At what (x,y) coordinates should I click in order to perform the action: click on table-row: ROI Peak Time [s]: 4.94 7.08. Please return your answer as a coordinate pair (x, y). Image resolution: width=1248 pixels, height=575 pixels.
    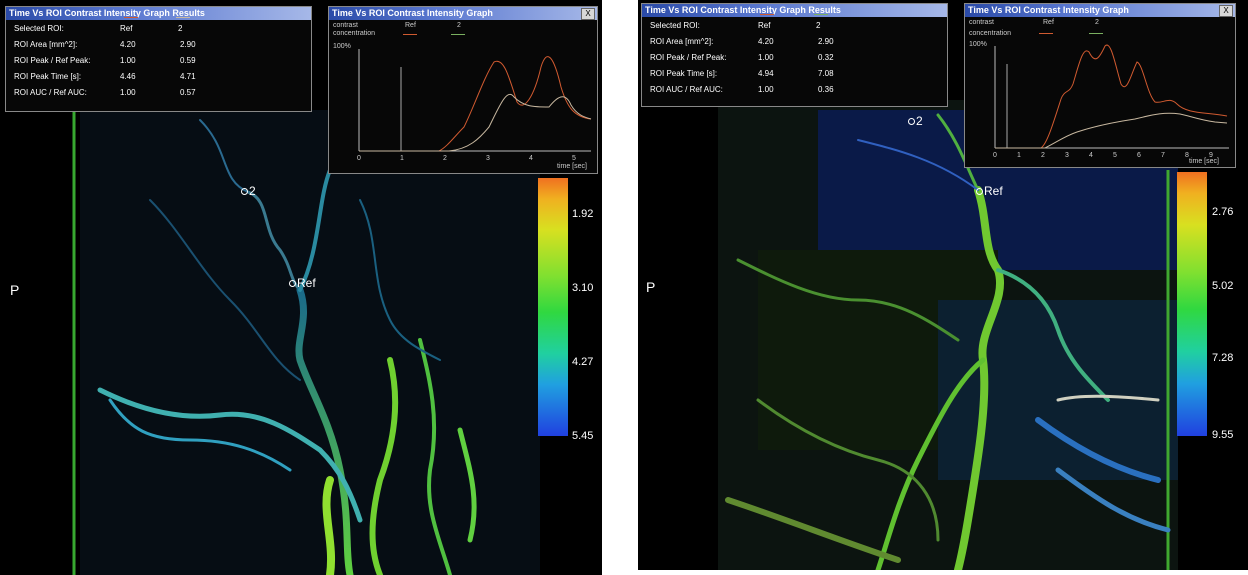
    Looking at the image, I should click on (794, 74).